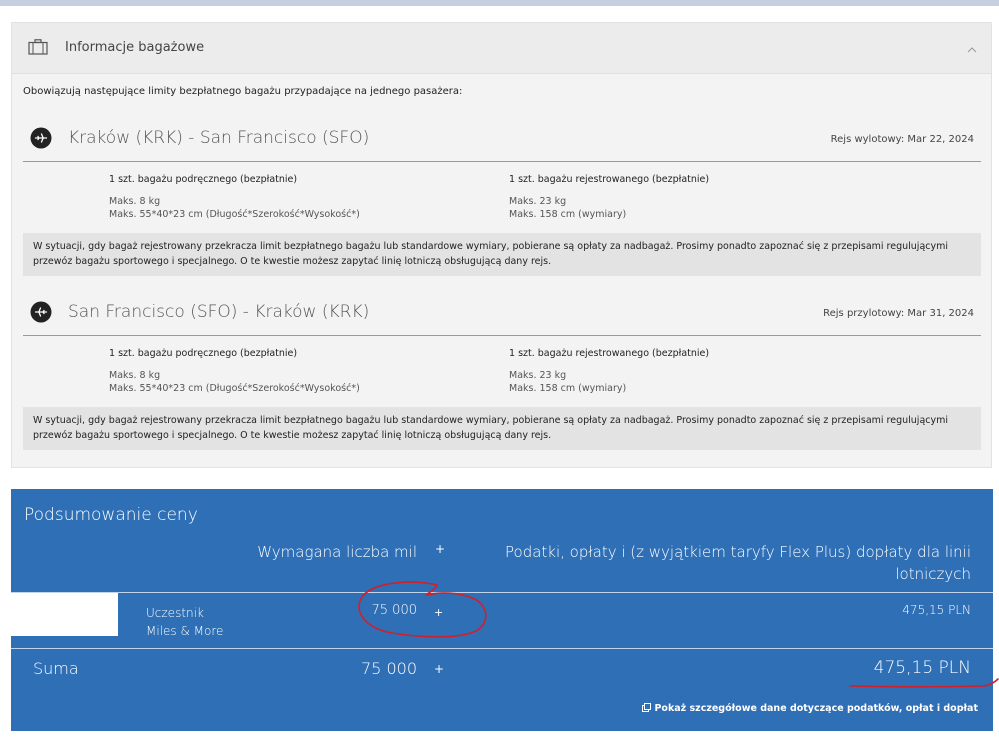 This screenshot has height=744, width=999. What do you see at coordinates (647, 707) in the screenshot?
I see `external-window-icon` at bounding box center [647, 707].